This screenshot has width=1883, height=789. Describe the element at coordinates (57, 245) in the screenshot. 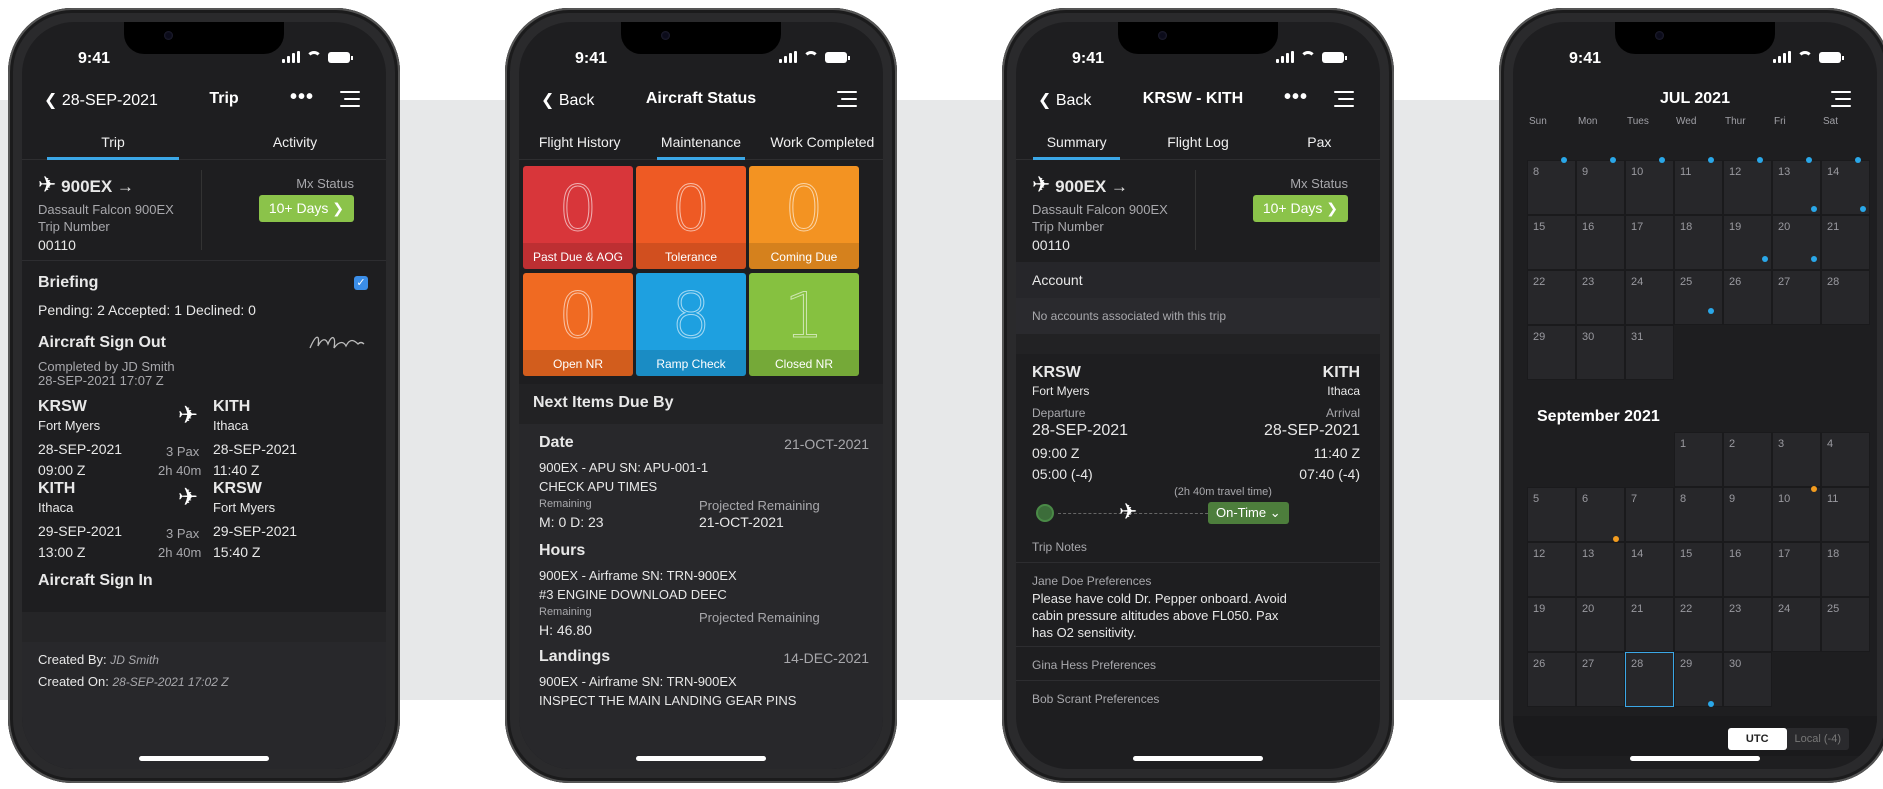

I see `trip-number: 00110` at that location.